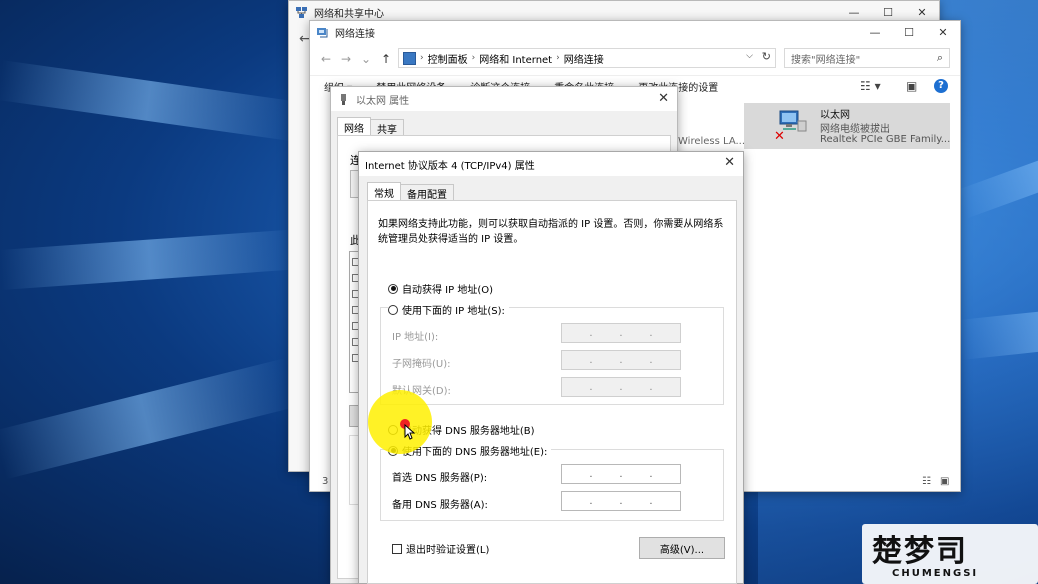  What do you see at coordinates (346, 59) in the screenshot?
I see `forward-arrow-icon: →` at bounding box center [346, 59].